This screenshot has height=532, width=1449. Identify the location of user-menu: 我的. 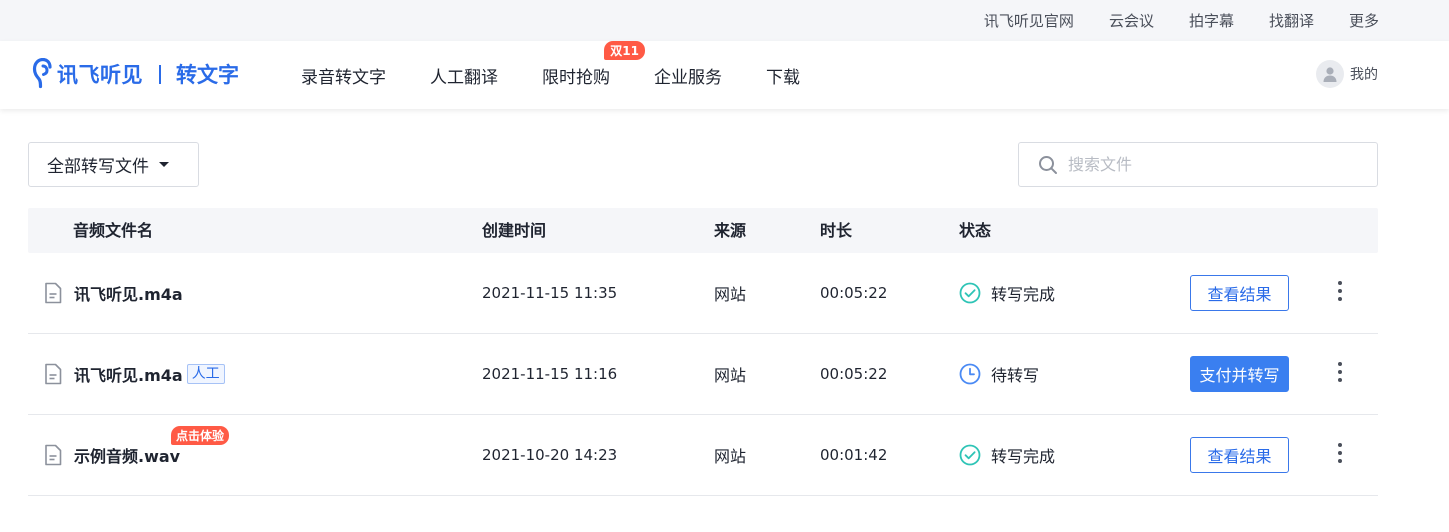
(1347, 74).